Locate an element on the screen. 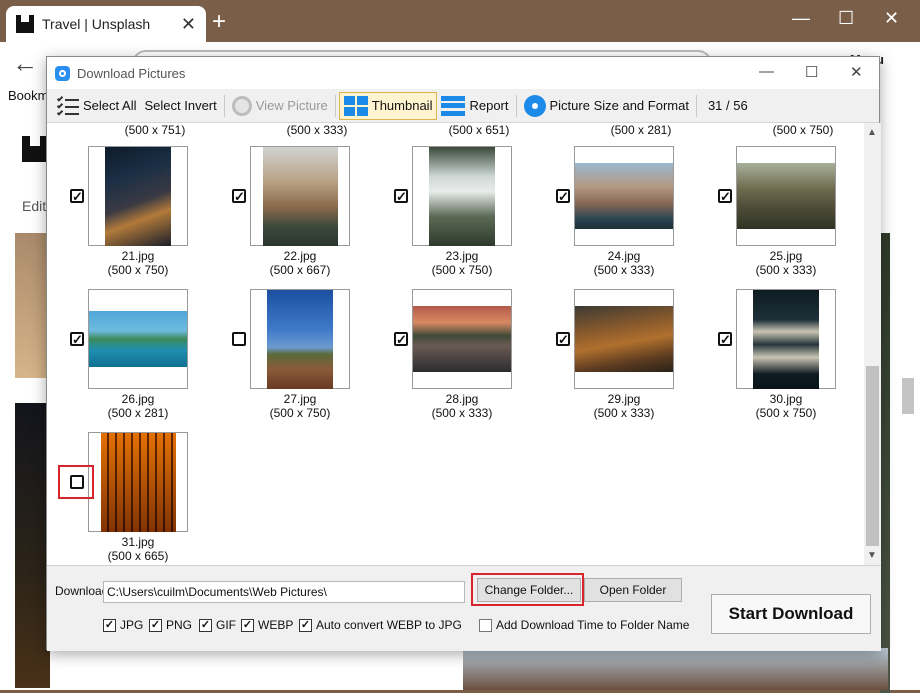  webp-checkbox: ✓ is located at coordinates (247, 625).